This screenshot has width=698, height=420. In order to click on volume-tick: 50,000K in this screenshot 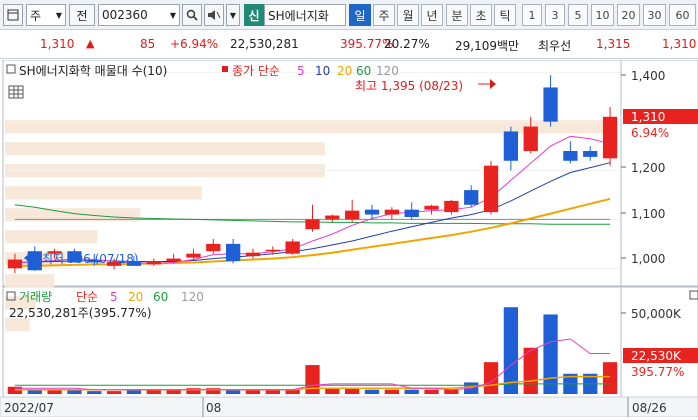, I will do `click(656, 314)`.